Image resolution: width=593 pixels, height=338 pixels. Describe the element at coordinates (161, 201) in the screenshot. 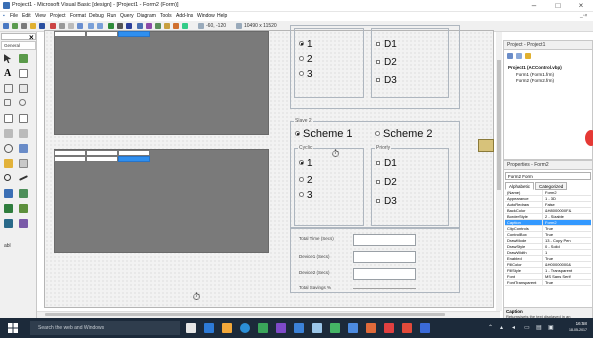

I see `display-panel-bottom` at that location.